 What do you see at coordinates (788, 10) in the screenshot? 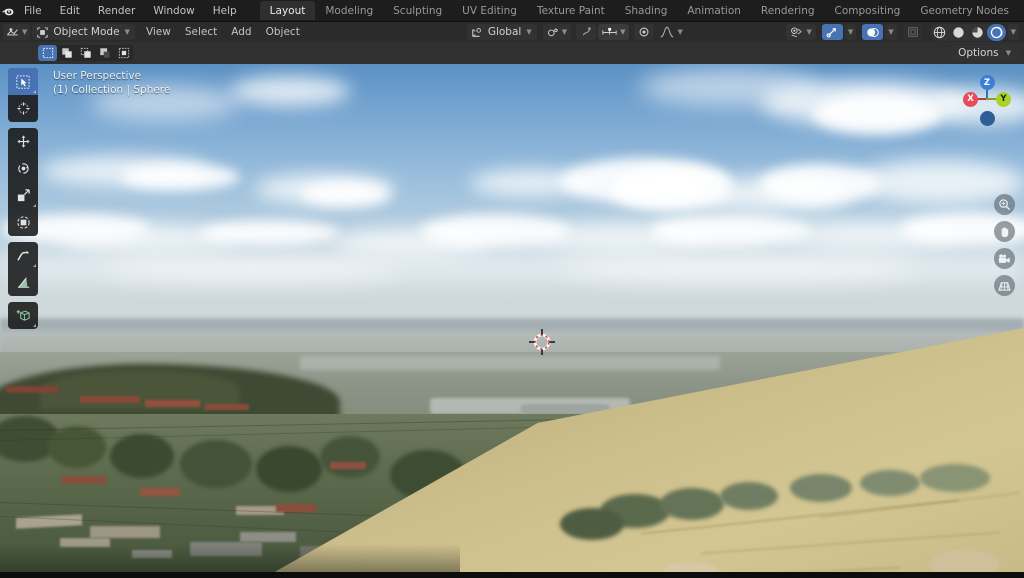
I see `workspace-tab-rendering: Rendering` at bounding box center [788, 10].